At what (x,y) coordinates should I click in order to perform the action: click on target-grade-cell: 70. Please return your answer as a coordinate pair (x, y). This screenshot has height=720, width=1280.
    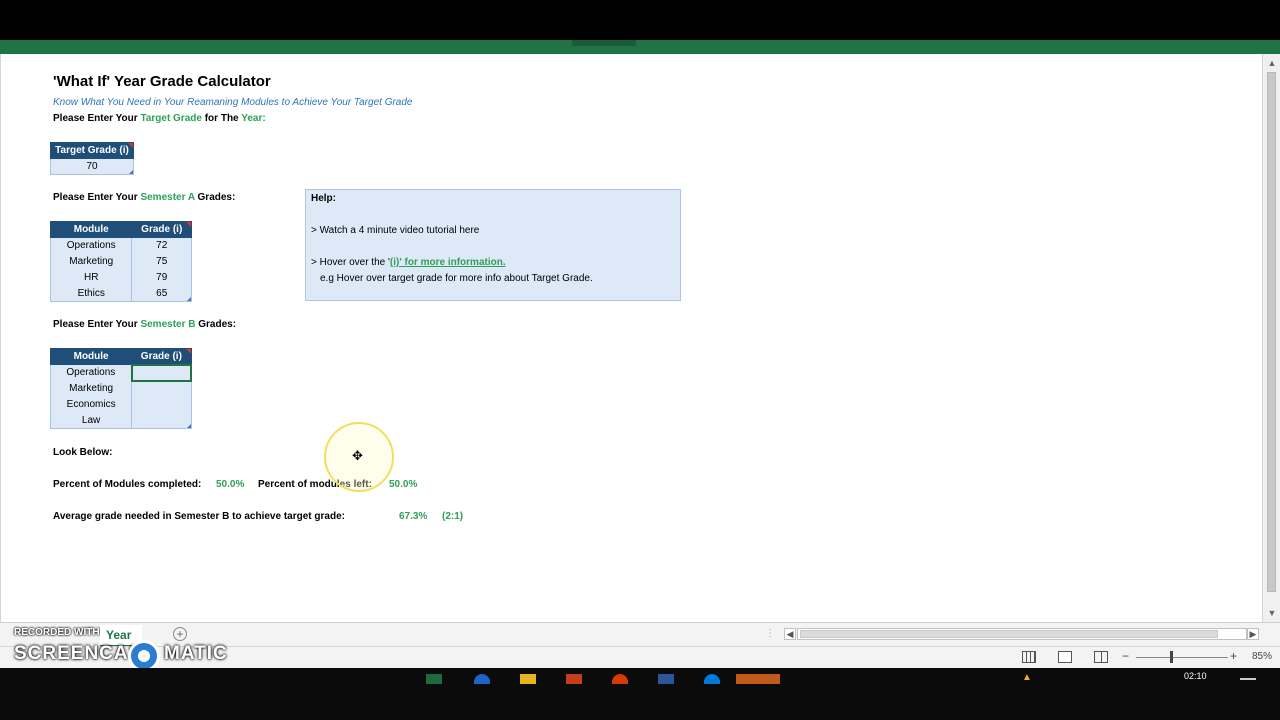
    Looking at the image, I should click on (92, 166).